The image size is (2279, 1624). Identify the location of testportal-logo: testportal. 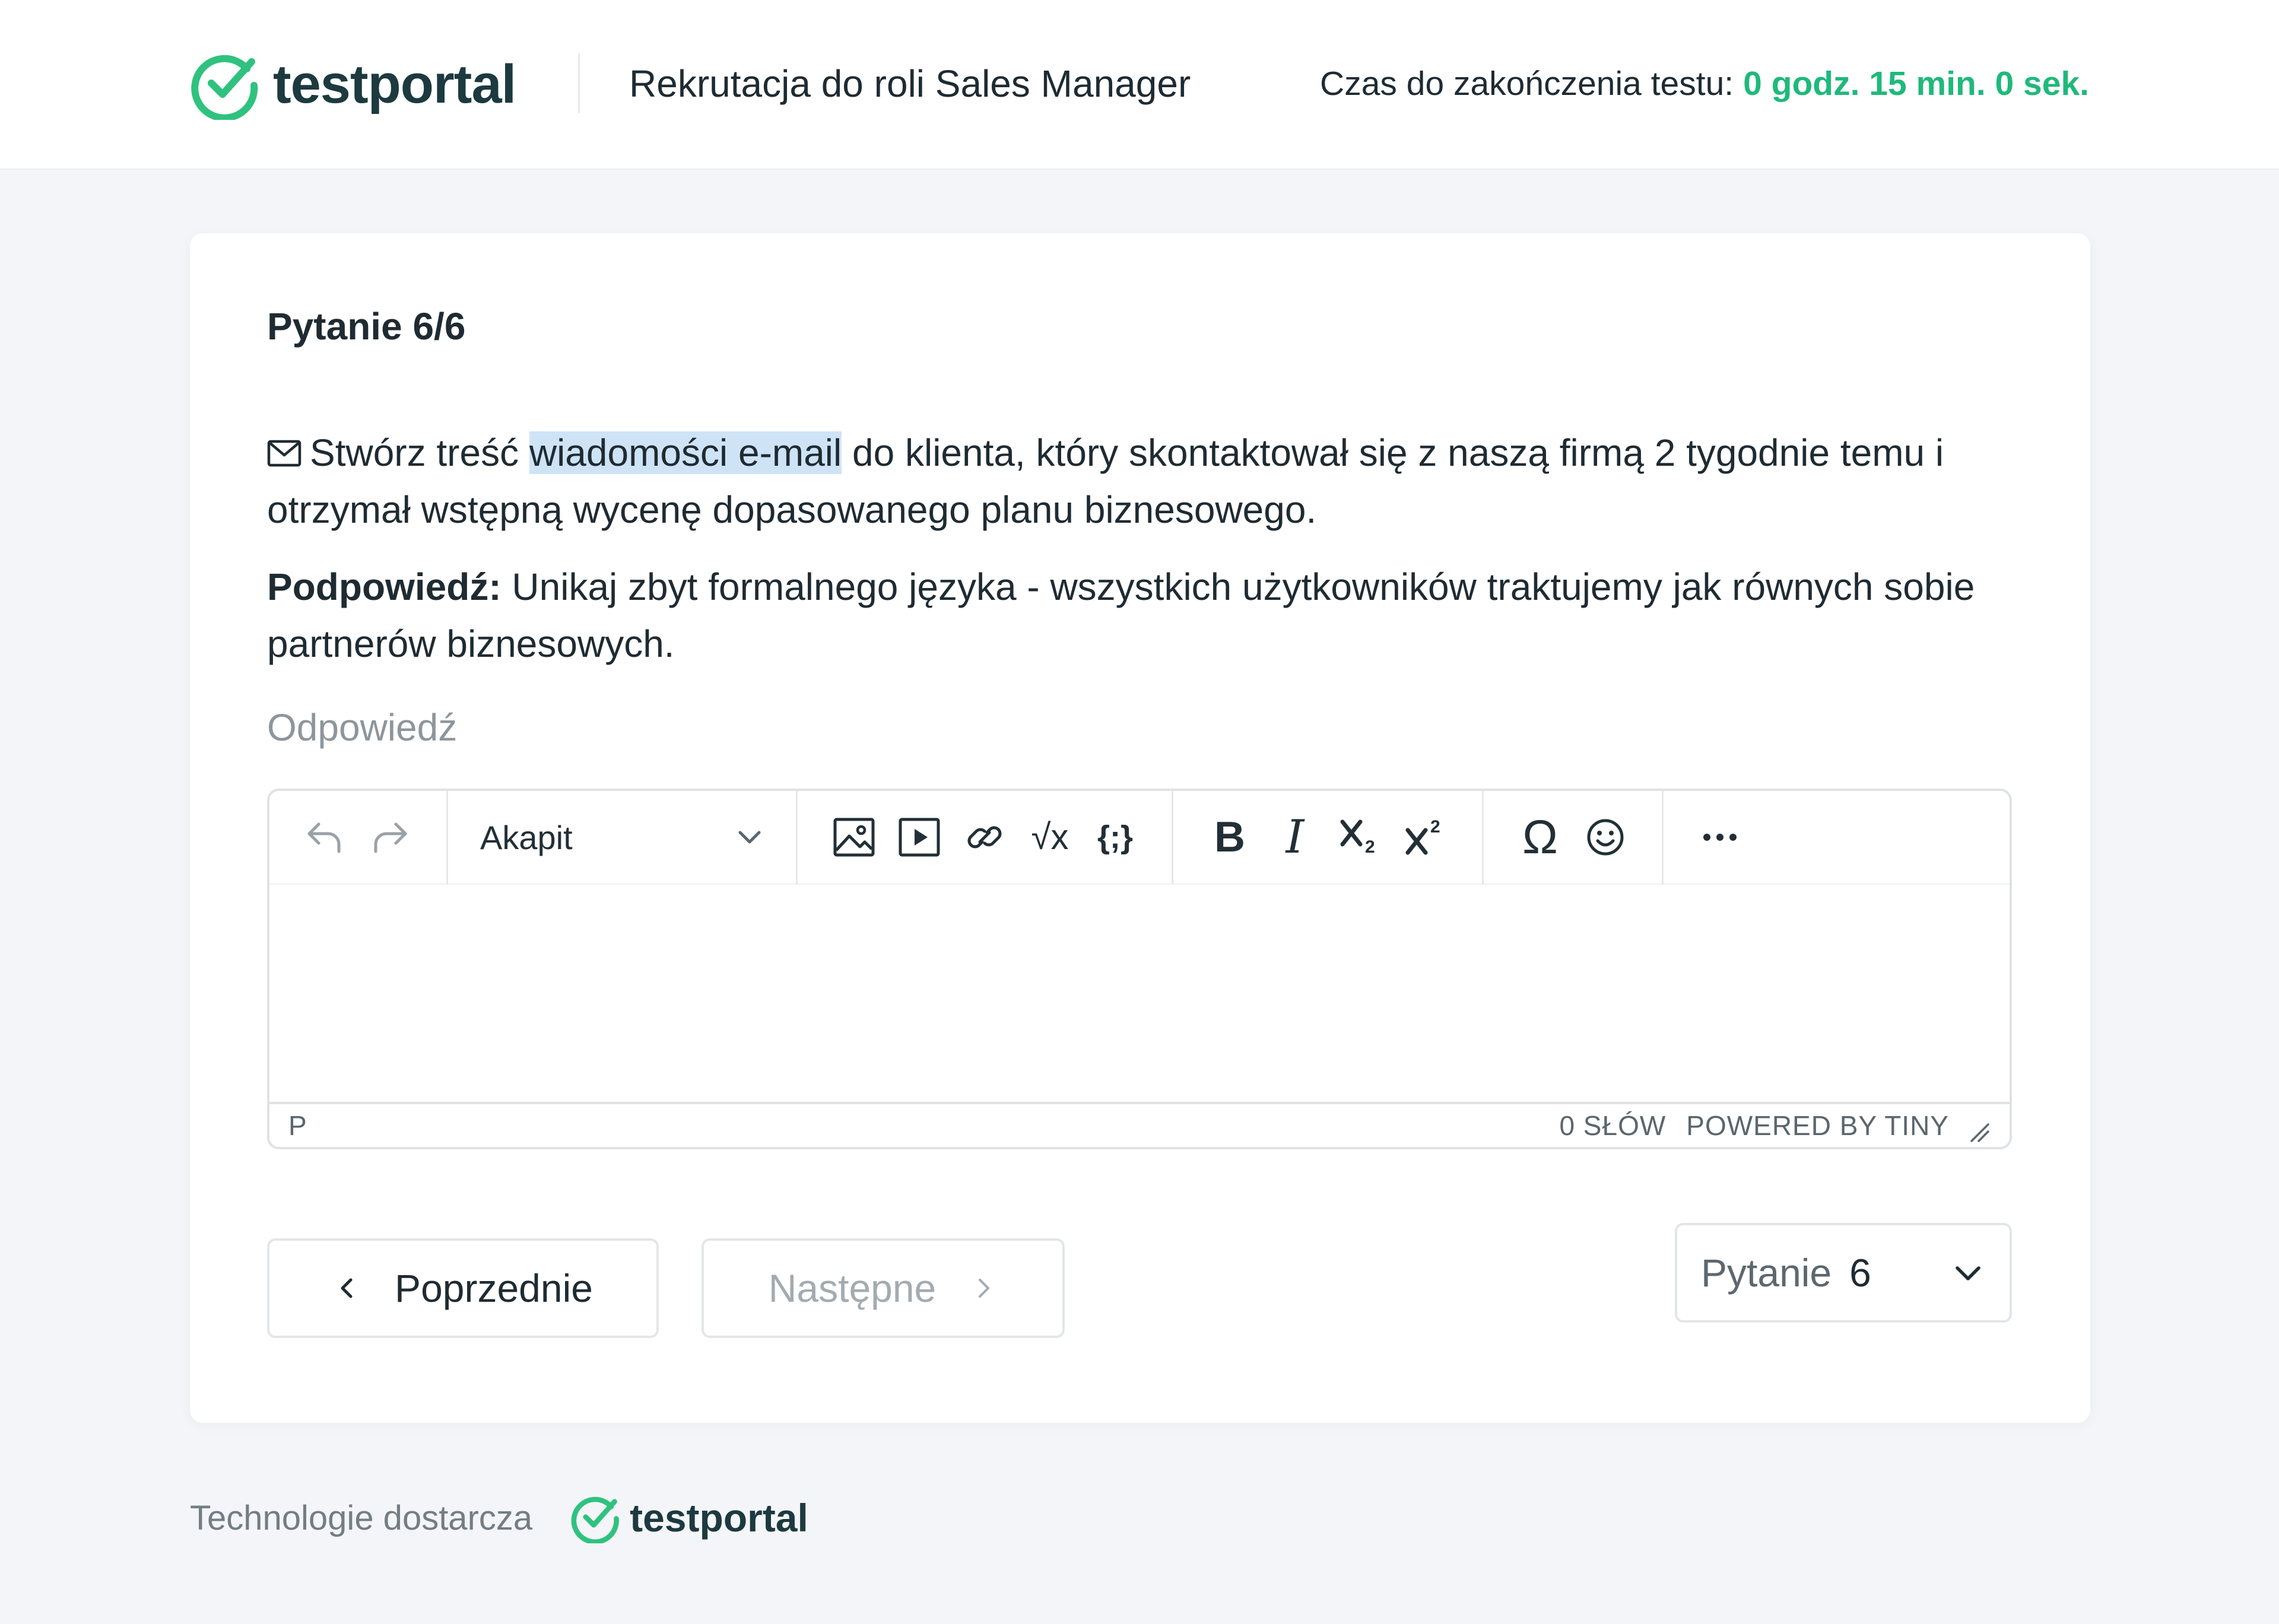
(353, 84).